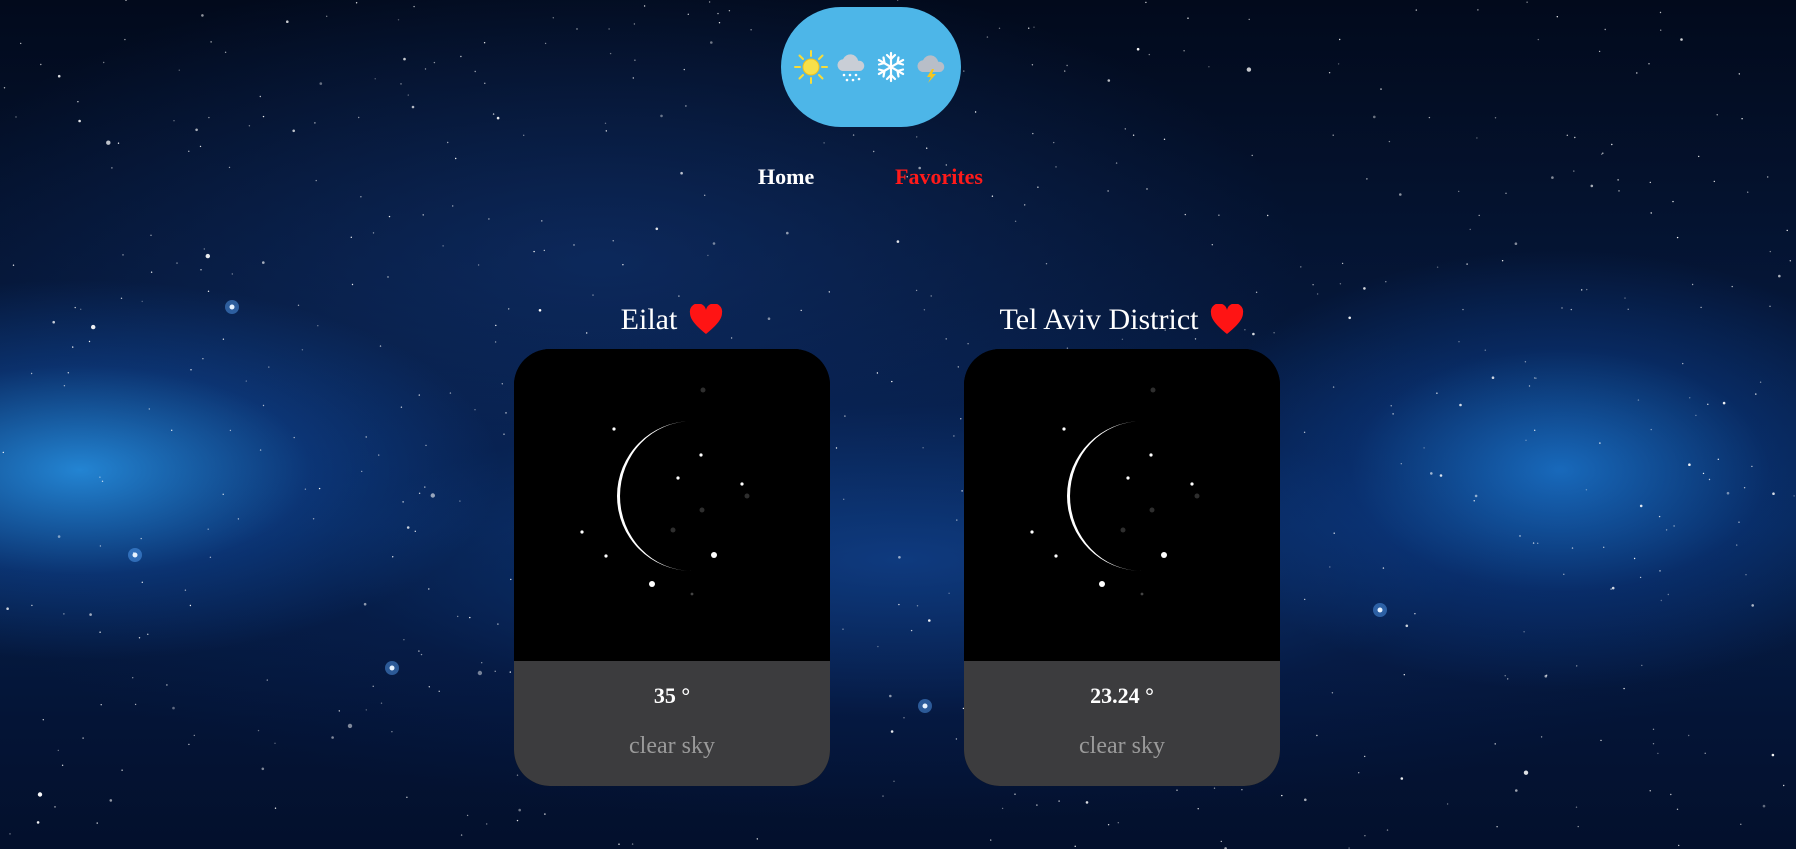  Describe the element at coordinates (891, 67) in the screenshot. I see `snowflake-icon` at that location.